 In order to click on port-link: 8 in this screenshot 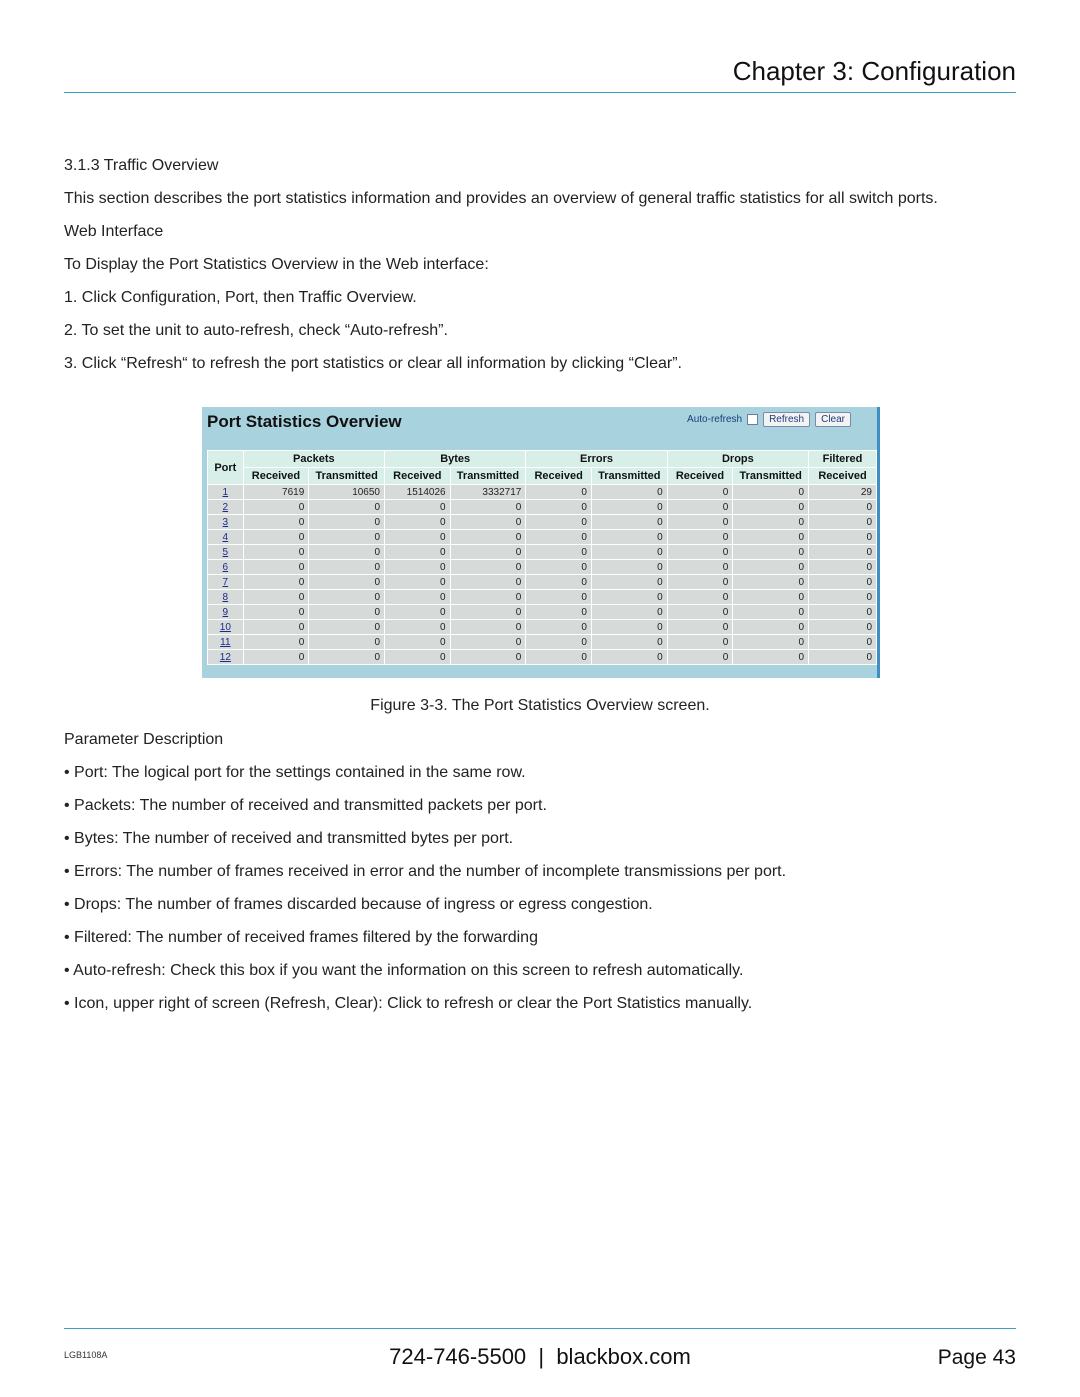, I will do `click(225, 597)`.